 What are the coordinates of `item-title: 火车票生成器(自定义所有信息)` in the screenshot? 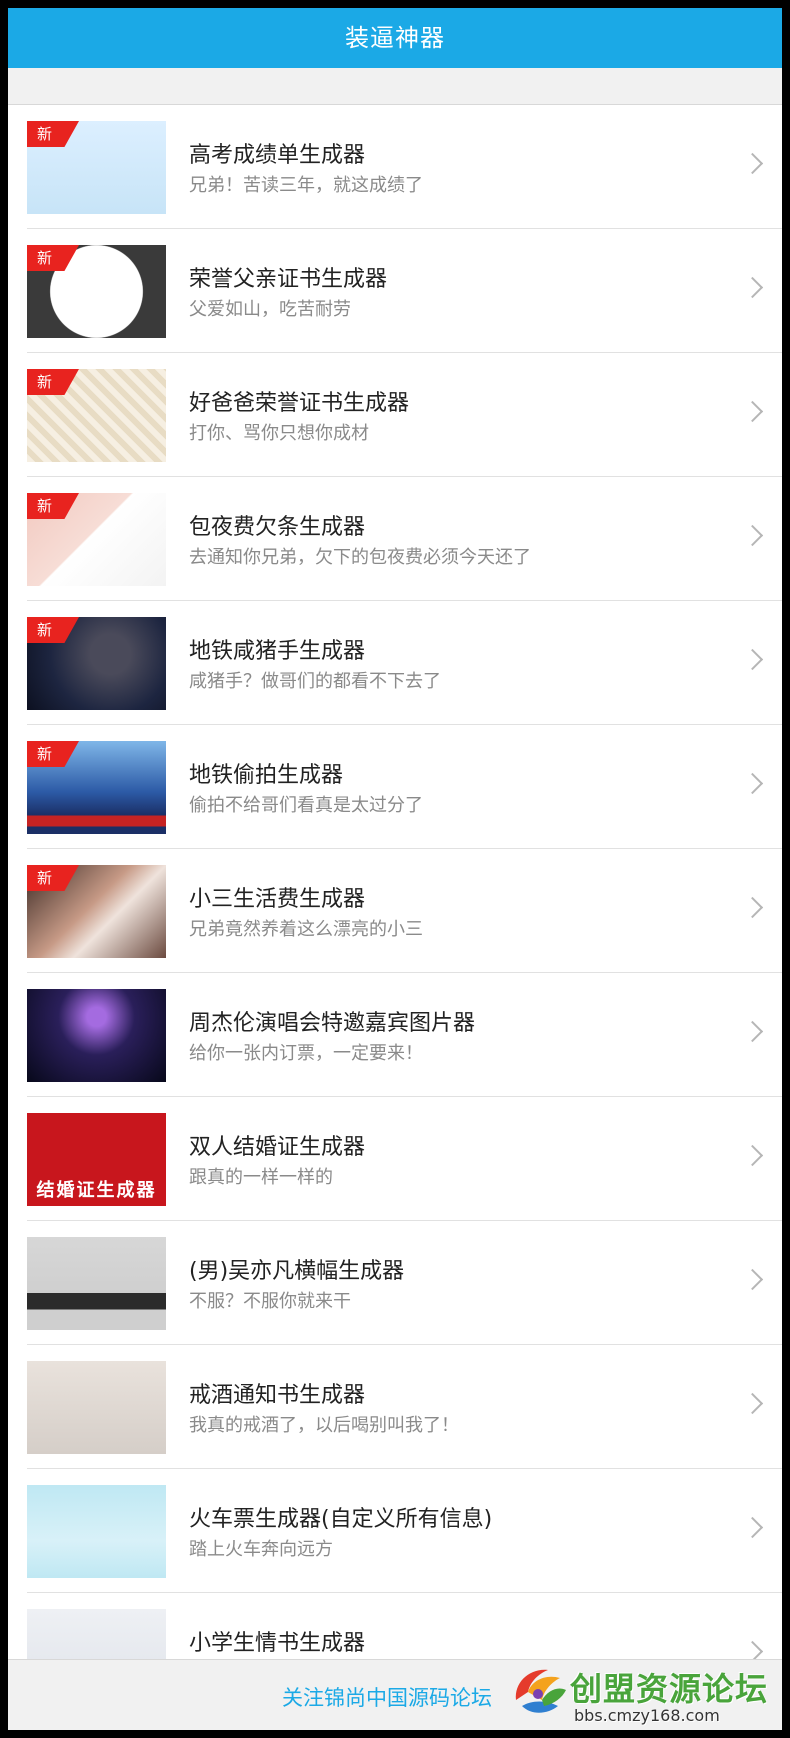 It's located at (341, 1519).